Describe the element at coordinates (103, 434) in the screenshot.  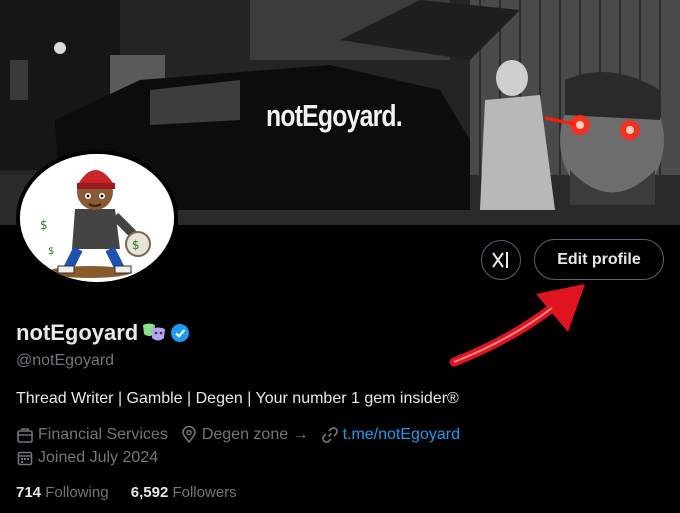
I see `category-label: Financial Services` at that location.